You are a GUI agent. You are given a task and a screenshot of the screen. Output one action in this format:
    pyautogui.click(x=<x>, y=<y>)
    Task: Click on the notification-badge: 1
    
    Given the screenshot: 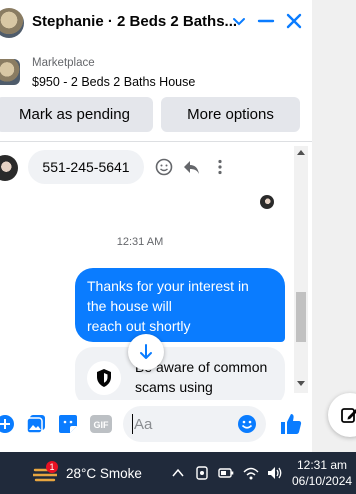 What is the action you would take?
    pyautogui.click(x=52, y=467)
    